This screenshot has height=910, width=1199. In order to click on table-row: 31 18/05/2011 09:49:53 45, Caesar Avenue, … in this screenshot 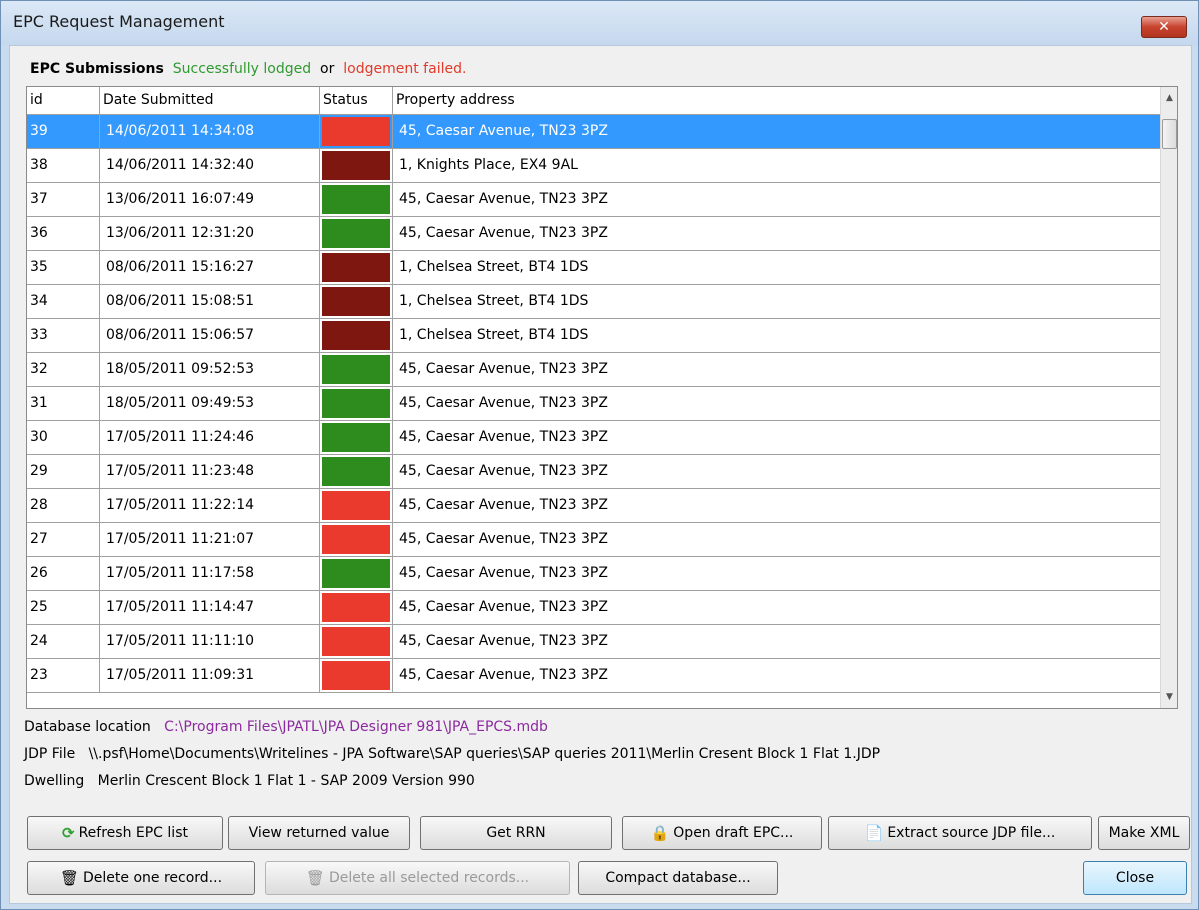, I will do `click(593, 404)`.